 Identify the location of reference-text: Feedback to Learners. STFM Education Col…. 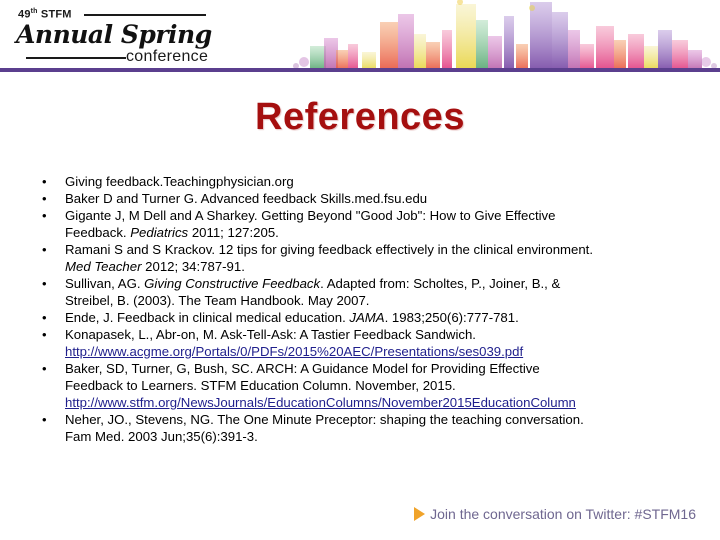
(260, 385).